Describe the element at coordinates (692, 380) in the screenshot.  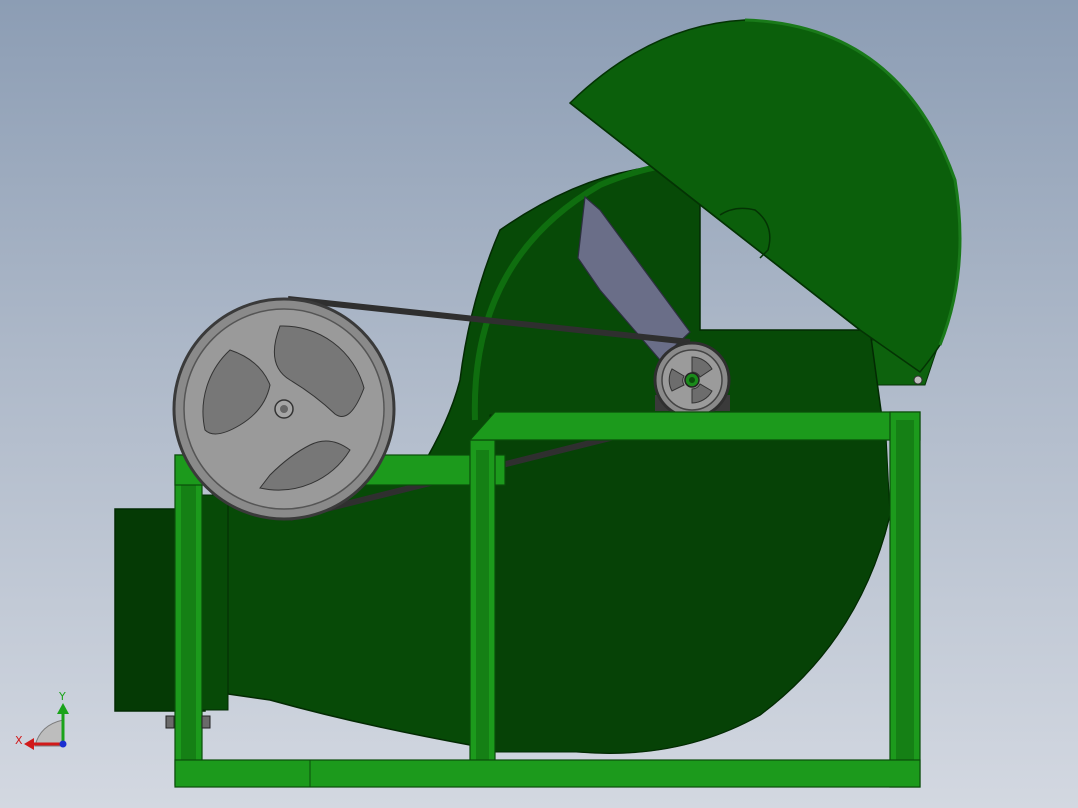
I see `small-pulley` at that location.